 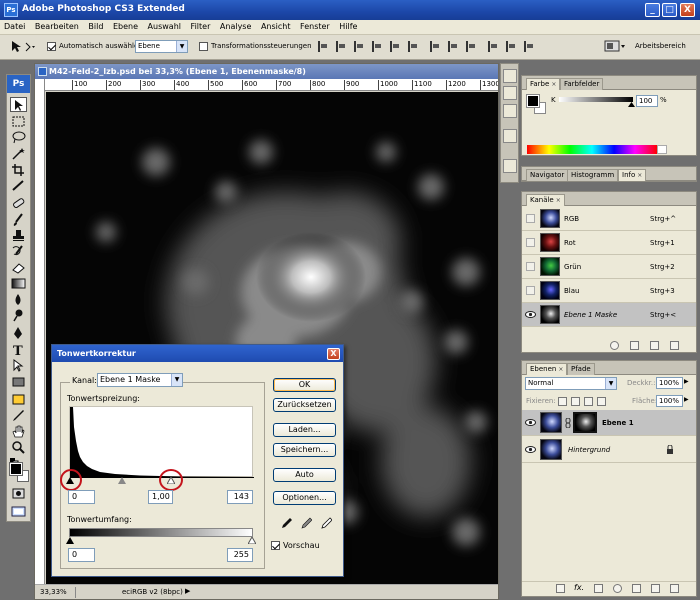 I want to click on delete-layer-icon, so click(x=674, y=588).